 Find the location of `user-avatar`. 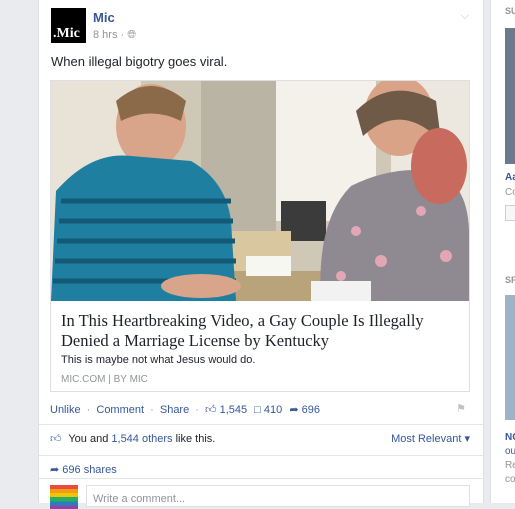

user-avatar is located at coordinates (64, 497).